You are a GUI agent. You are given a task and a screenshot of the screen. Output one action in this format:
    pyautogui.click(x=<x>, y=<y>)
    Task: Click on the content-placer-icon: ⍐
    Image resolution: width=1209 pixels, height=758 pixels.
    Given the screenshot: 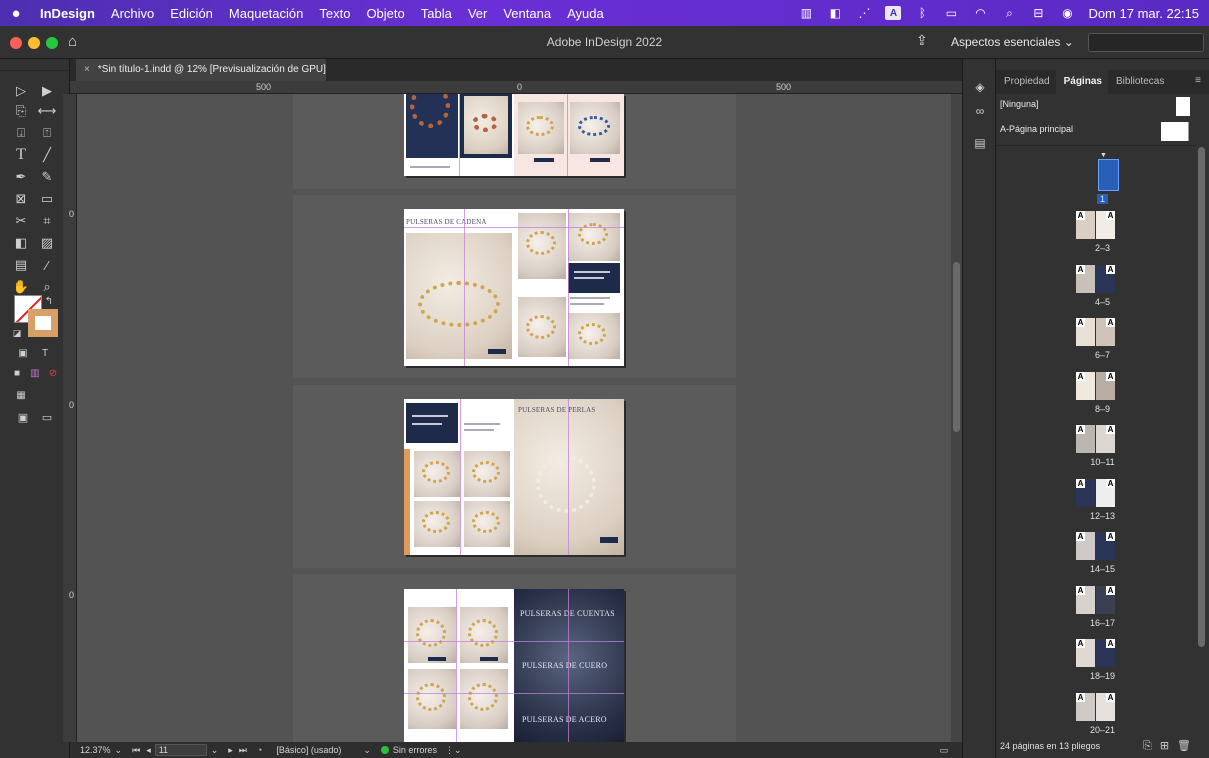 What is the action you would take?
    pyautogui.click(x=47, y=133)
    